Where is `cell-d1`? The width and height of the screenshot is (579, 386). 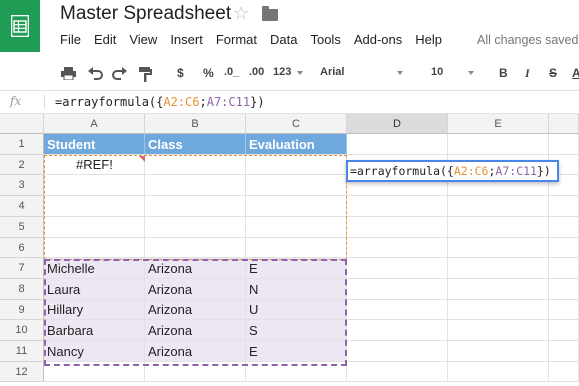
cell-d1 is located at coordinates (397, 144).